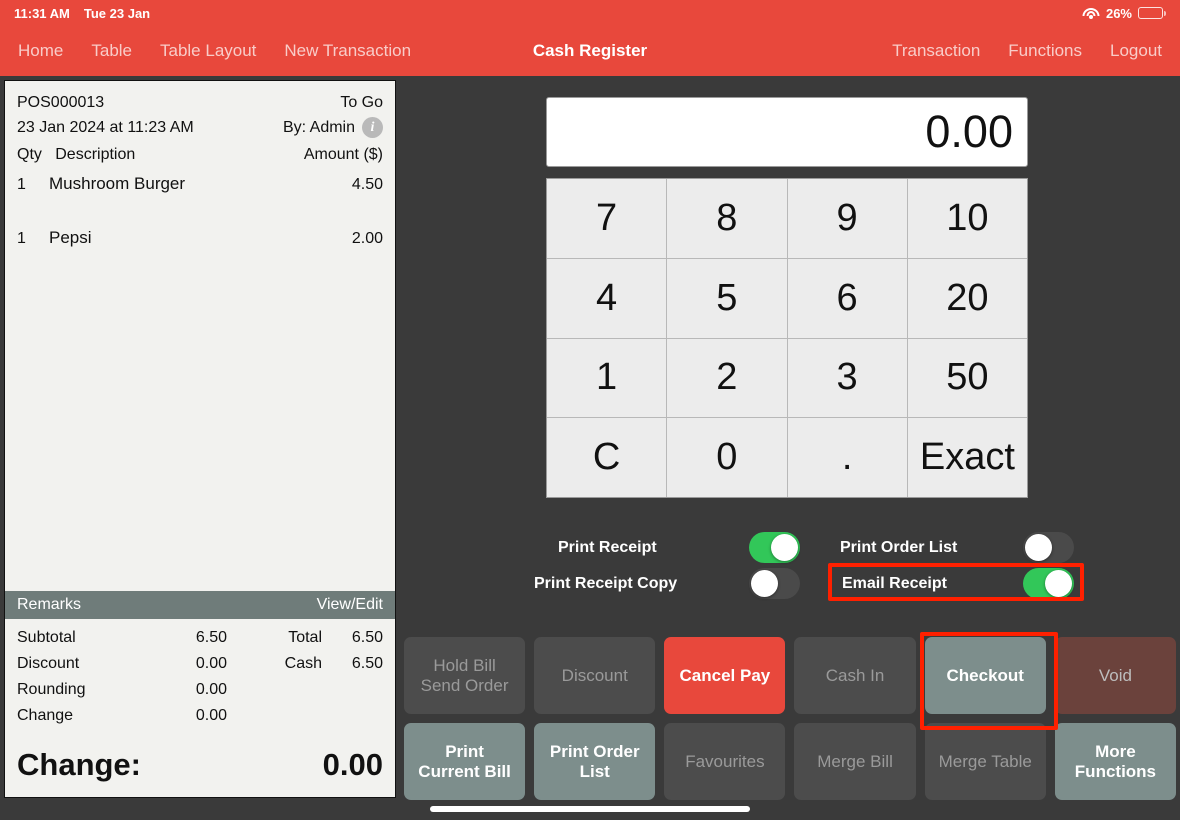  I want to click on key-6: 6, so click(847, 298).